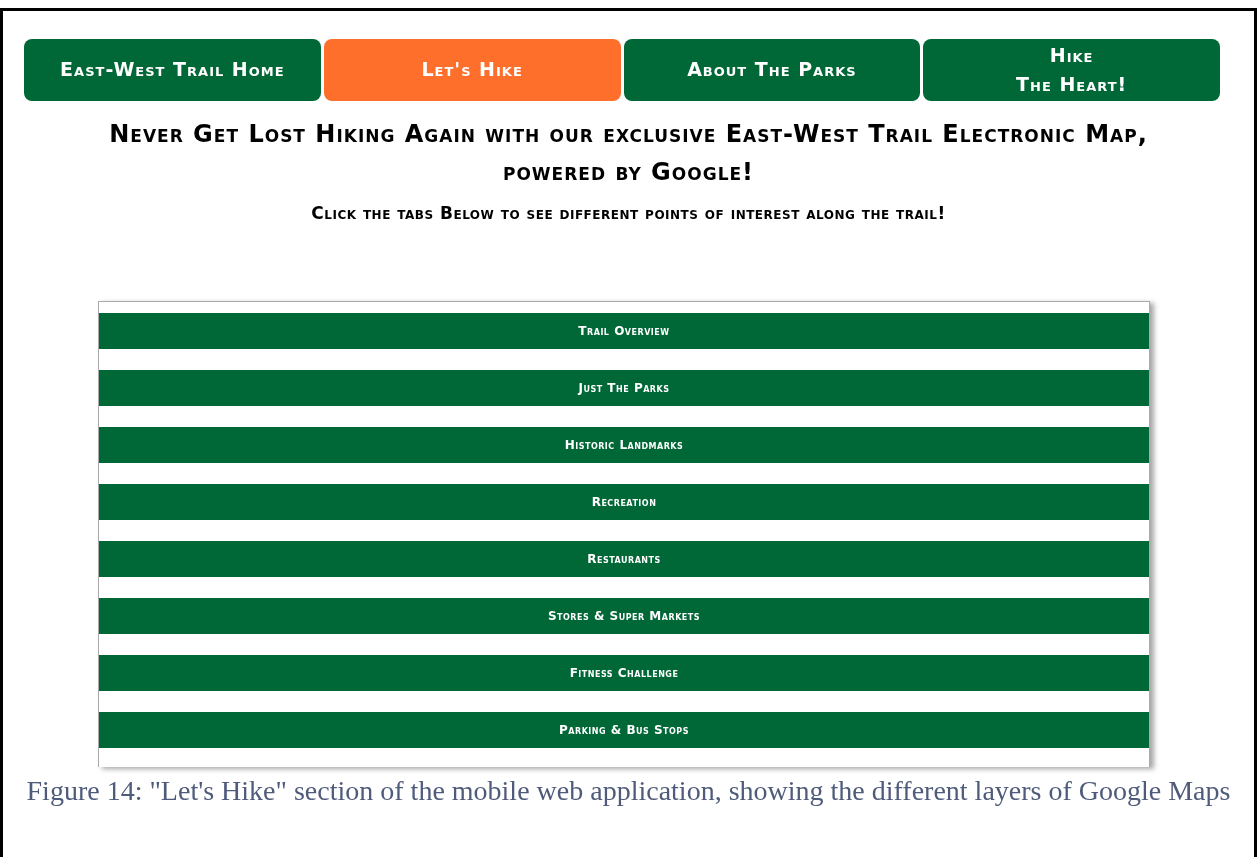 This screenshot has width=1257, height=860. Describe the element at coordinates (628, 213) in the screenshot. I see `instruction-text: Click the tabs Below to see different points of interest along the trail!` at that location.